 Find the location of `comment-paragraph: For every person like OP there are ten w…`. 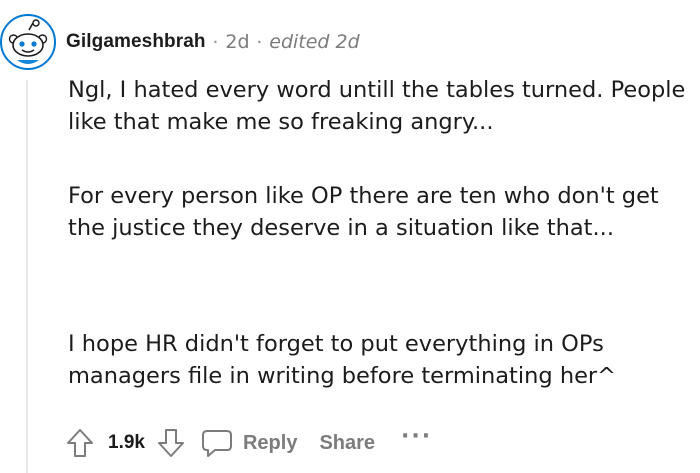

comment-paragraph: For every person like OP there are ten w… is located at coordinates (363, 212).